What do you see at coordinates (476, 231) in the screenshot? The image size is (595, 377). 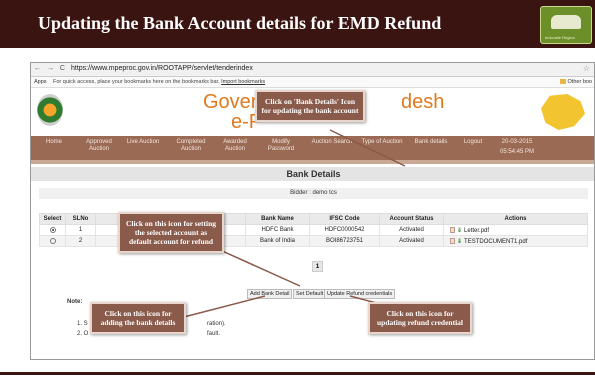 I see `file-link: Letter.pdf` at bounding box center [476, 231].